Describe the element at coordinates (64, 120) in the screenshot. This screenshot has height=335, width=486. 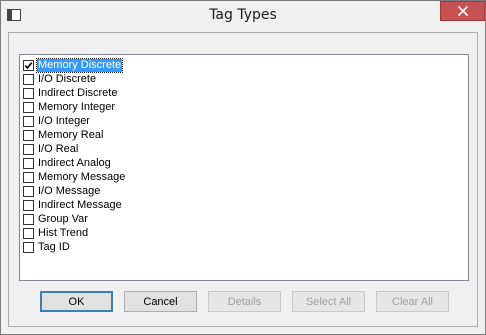
I see `list-item-label: I/O Integer` at that location.